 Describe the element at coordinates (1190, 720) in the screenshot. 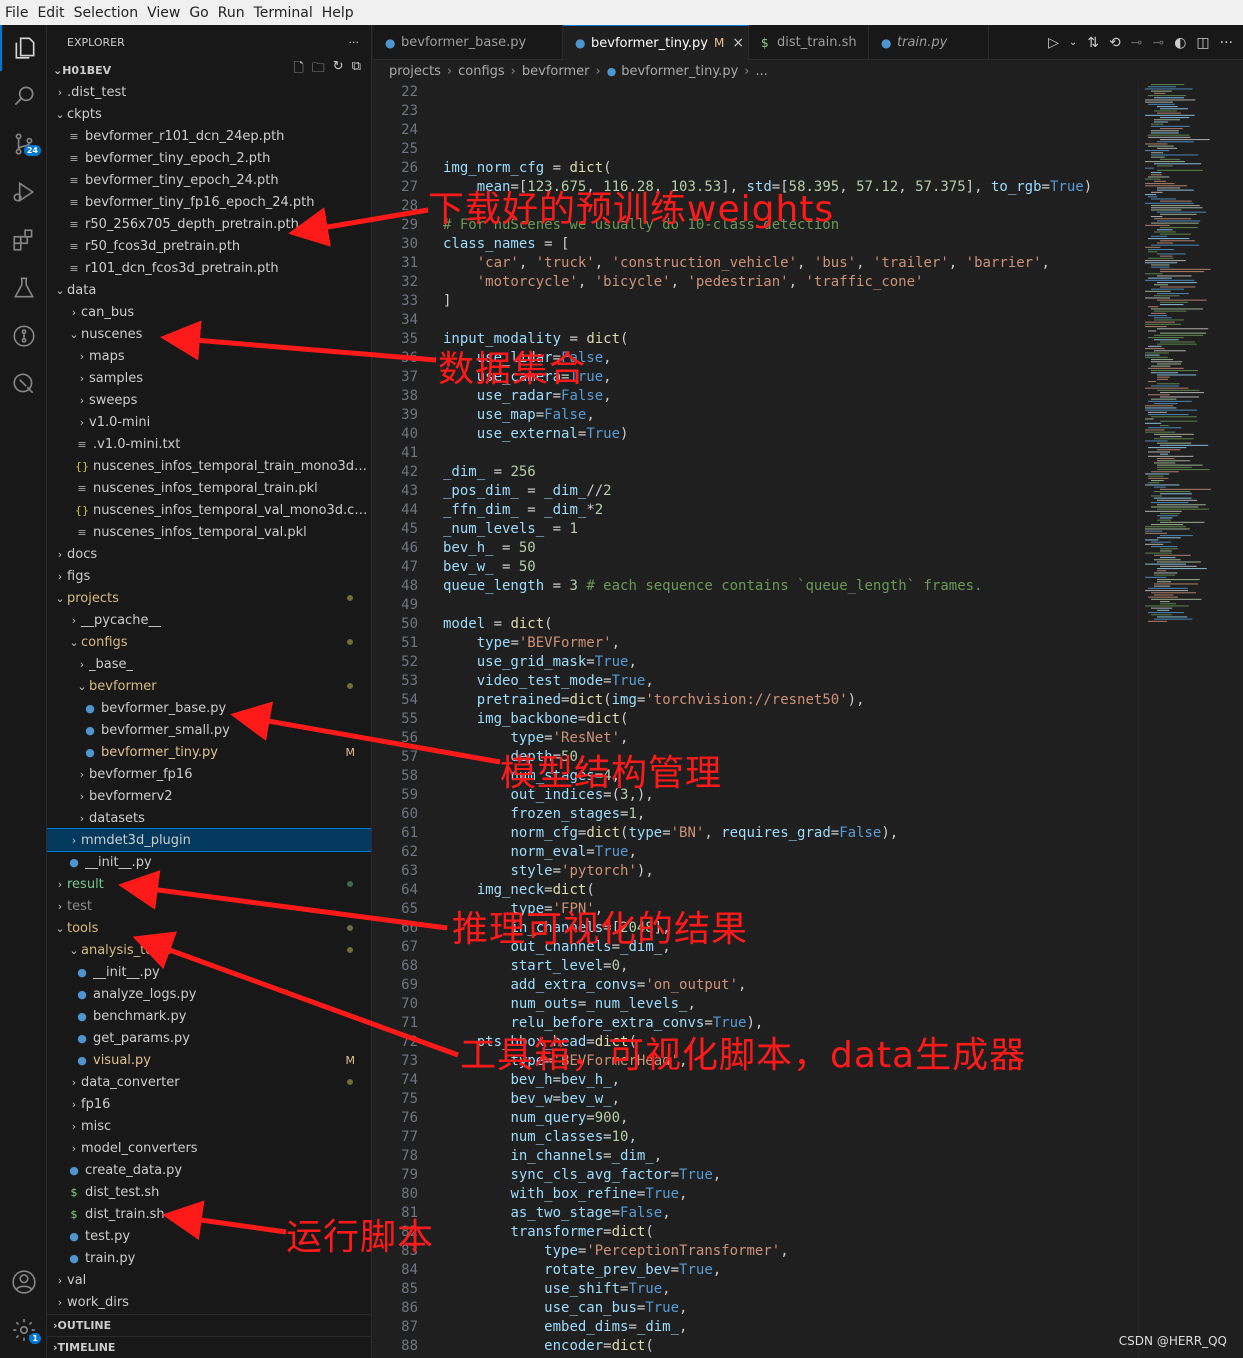

I see `minimap` at that location.